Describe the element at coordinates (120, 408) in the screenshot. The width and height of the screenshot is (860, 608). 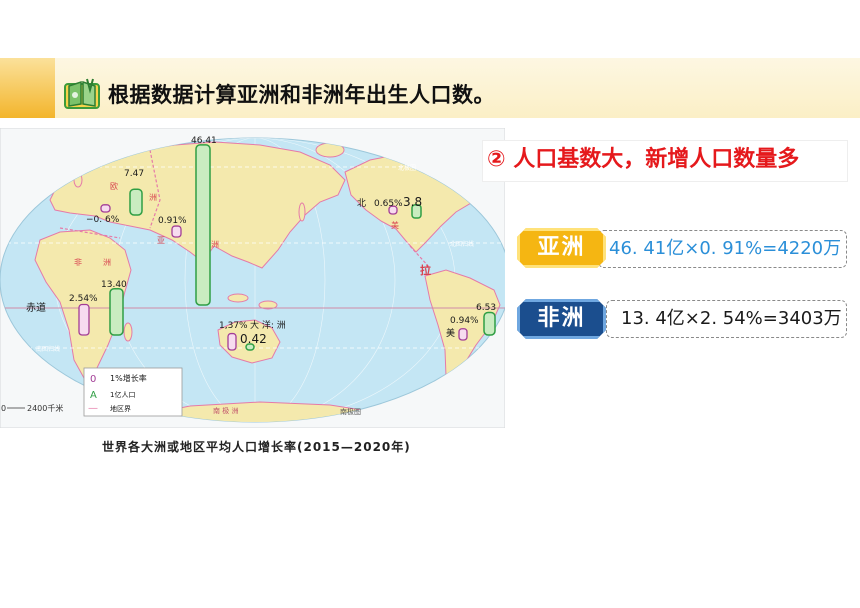
I see `legend-boundary-label: 地区界` at that location.